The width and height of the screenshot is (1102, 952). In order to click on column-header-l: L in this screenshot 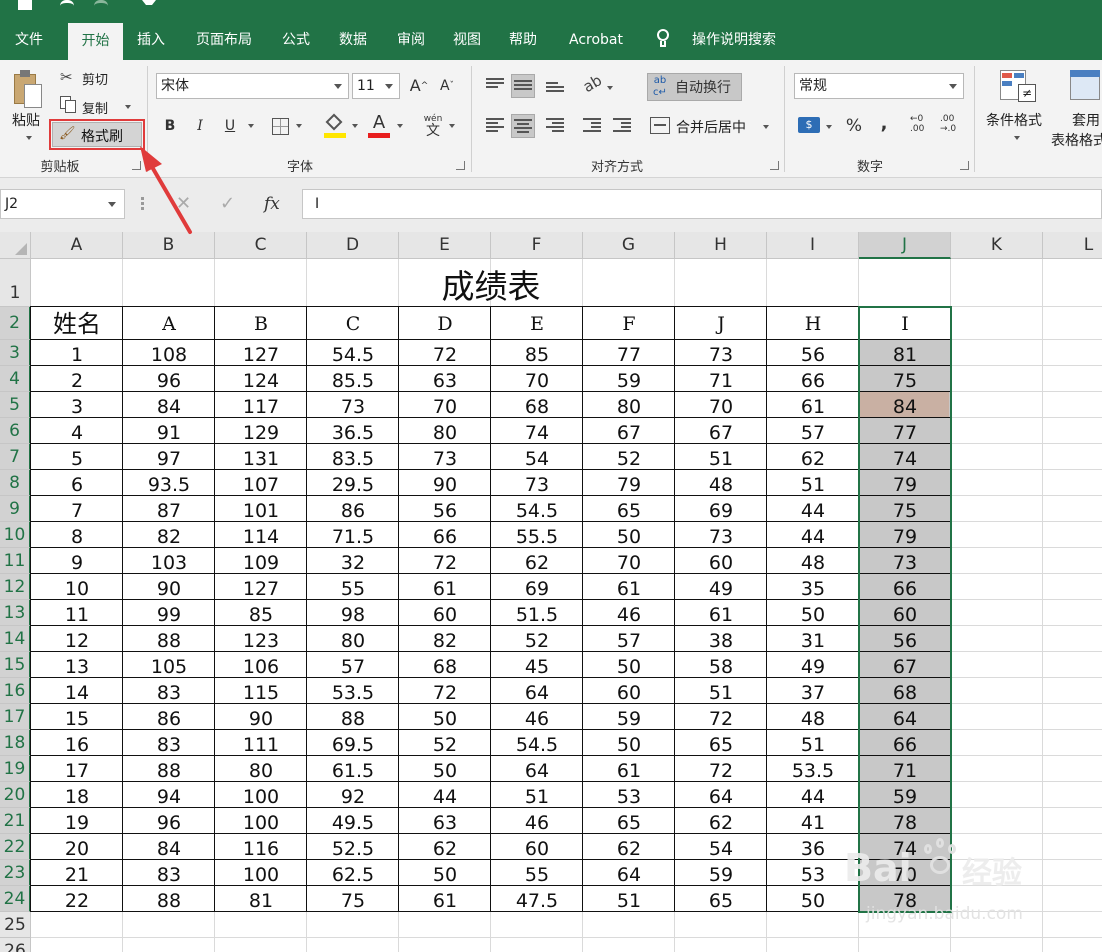, I will do `click(1072, 245)`.